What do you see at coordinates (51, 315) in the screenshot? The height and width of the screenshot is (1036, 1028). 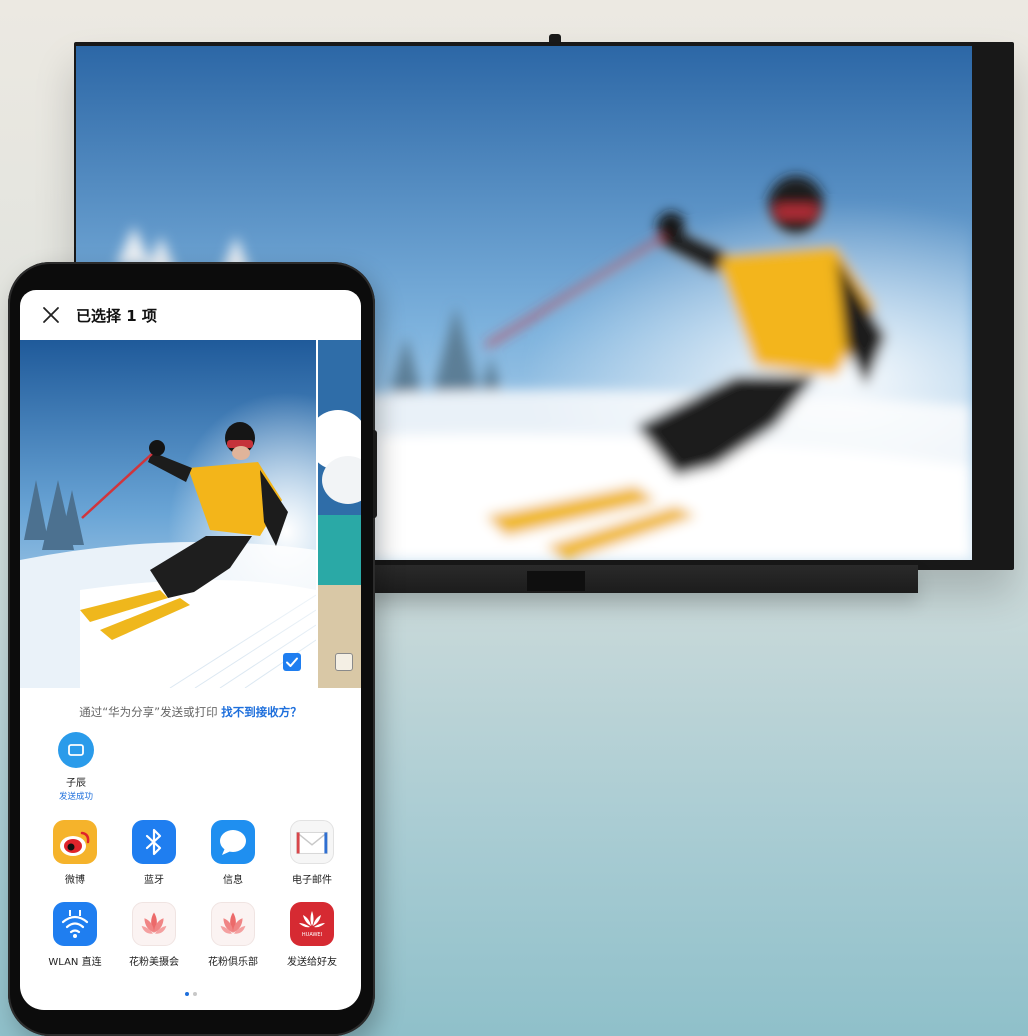 I see `close-icon` at bounding box center [51, 315].